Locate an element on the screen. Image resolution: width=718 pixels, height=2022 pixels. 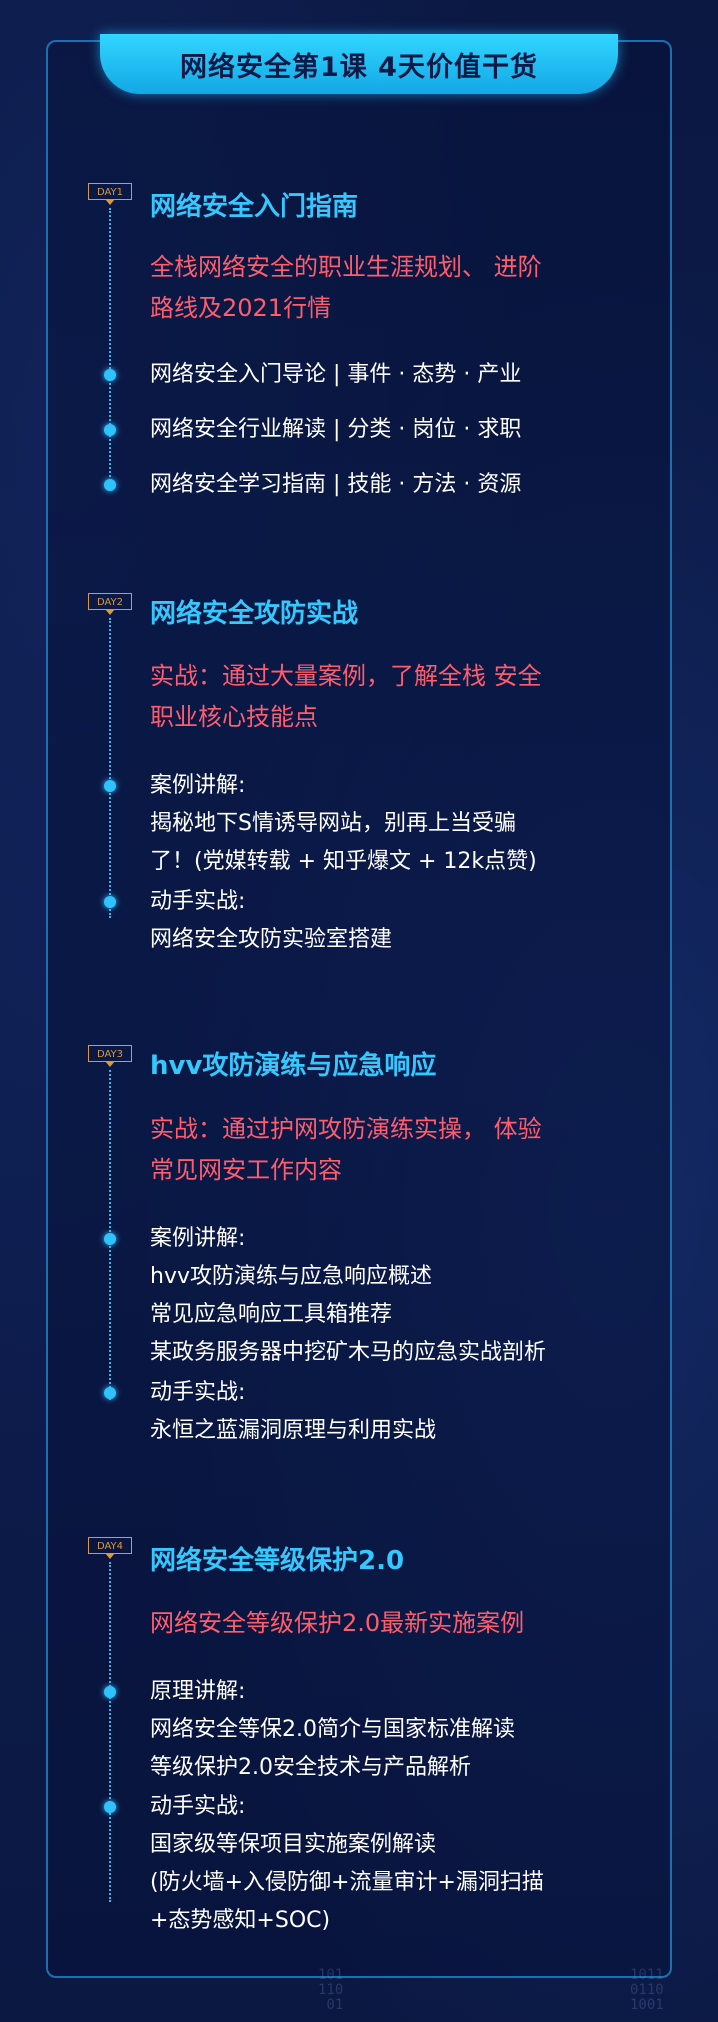
page-title: 网络安全第1课 4天价值干货 is located at coordinates (359, 67).